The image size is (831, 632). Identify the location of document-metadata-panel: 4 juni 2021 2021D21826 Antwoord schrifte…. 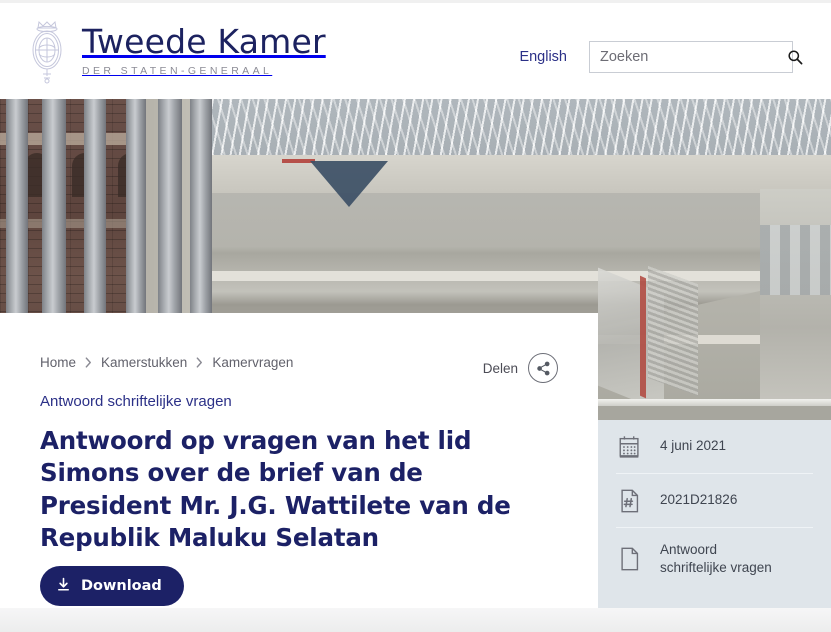
(714, 514).